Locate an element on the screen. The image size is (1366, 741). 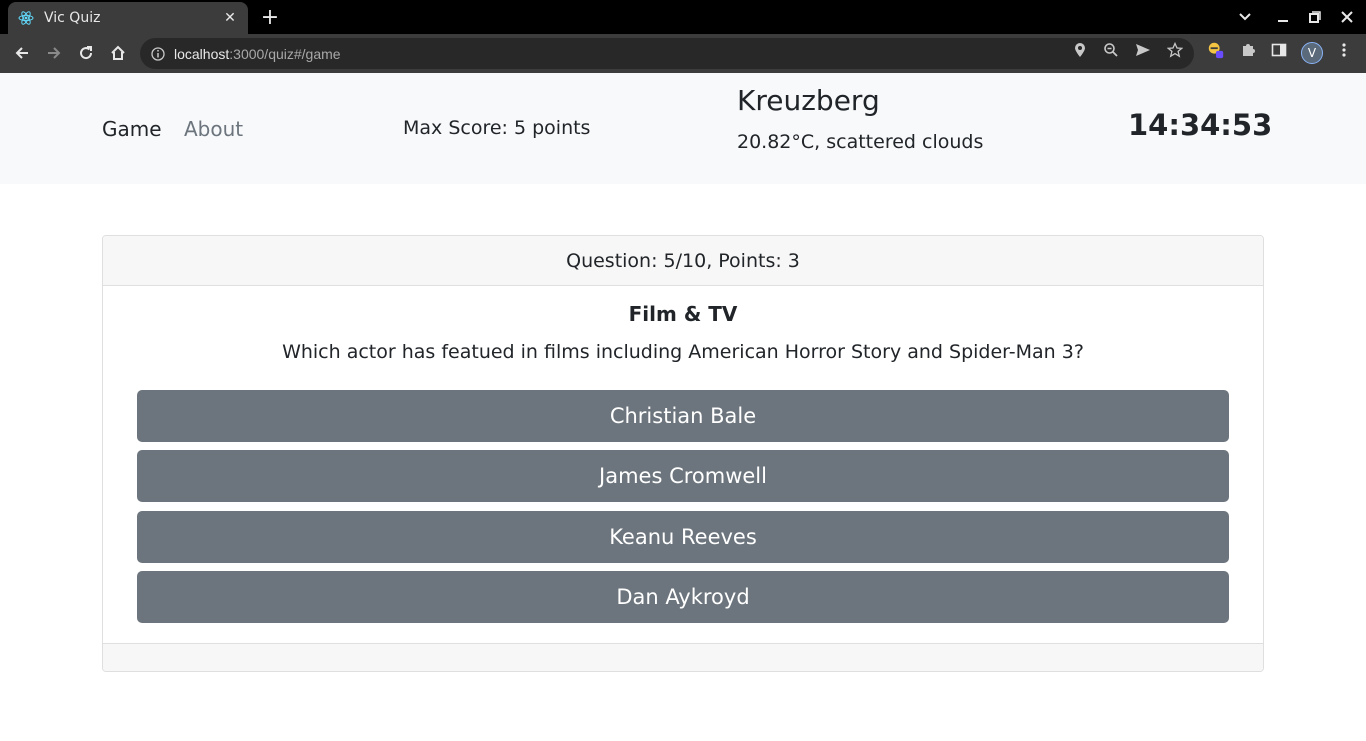
clock: 14:34:53 is located at coordinates (1200, 125).